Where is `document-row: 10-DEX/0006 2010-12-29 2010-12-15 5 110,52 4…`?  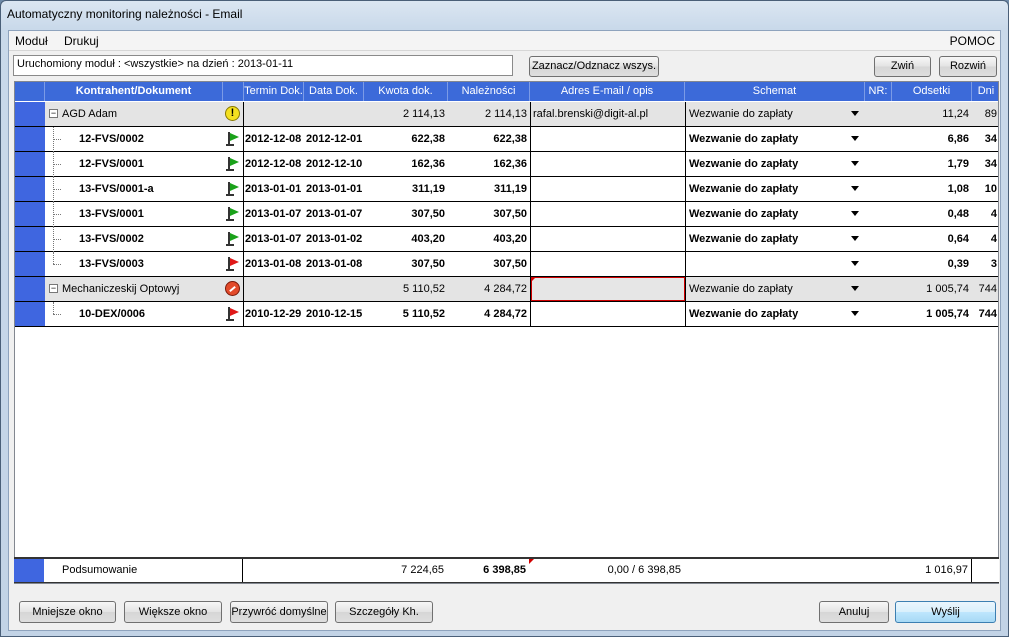
document-row: 10-DEX/0006 2010-12-29 2010-12-15 5 110,52 4… is located at coordinates (506, 314).